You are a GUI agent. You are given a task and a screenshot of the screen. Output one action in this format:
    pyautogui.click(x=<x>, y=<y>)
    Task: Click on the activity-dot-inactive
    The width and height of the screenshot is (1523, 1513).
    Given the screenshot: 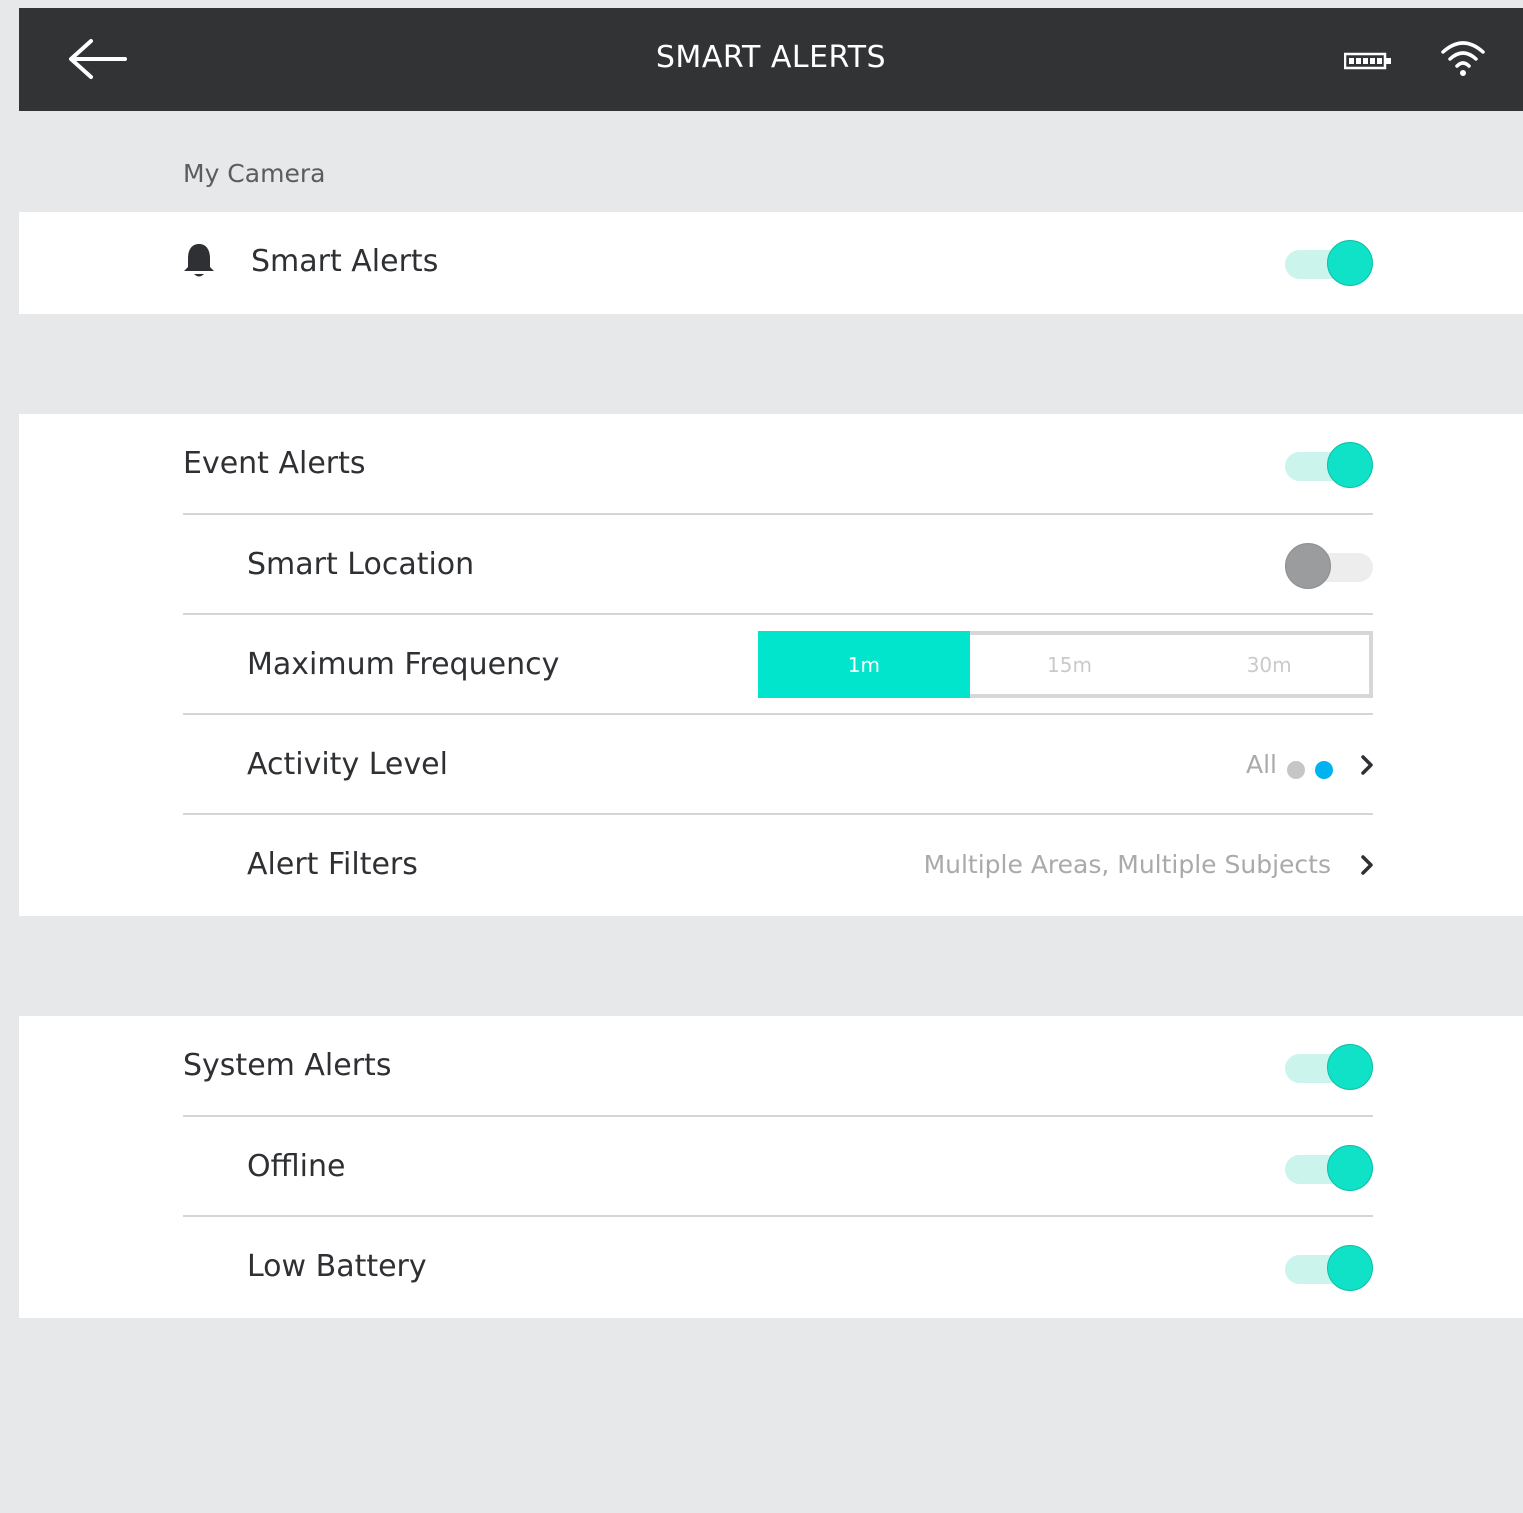 What is the action you would take?
    pyautogui.click(x=1296, y=770)
    